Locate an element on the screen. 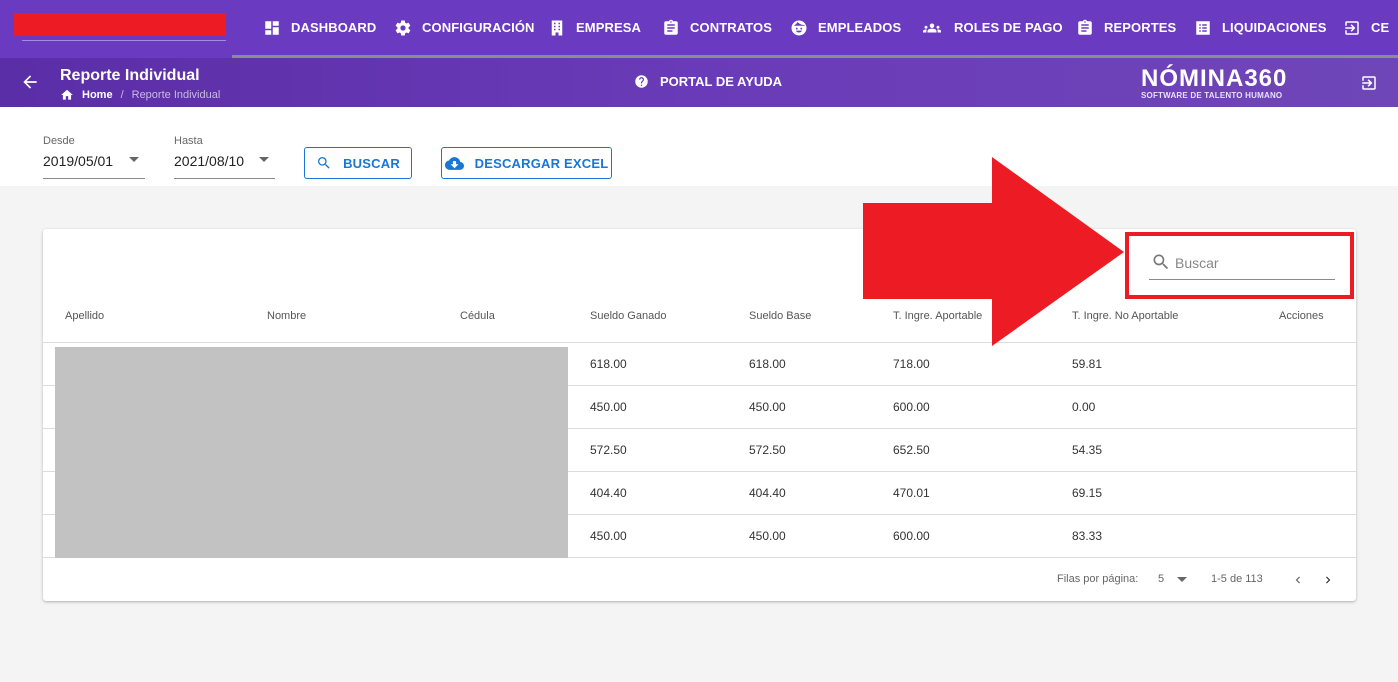  nav-liquidaciones: LIQUIDACIONES is located at coordinates (1260, 27).